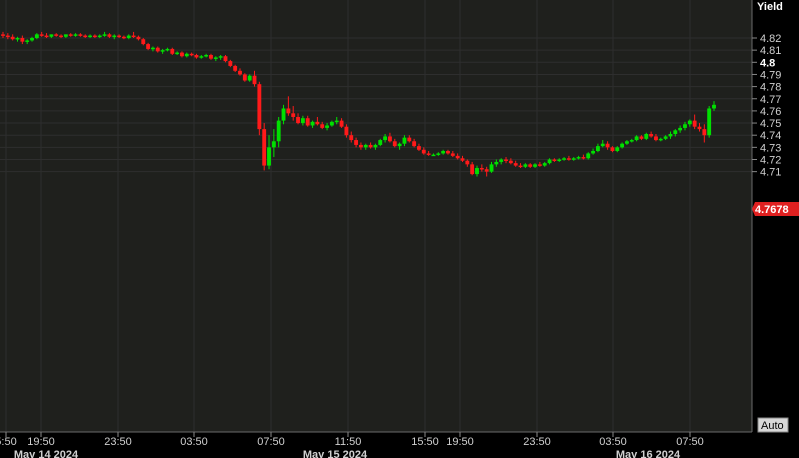  Describe the element at coordinates (118, 442) in the screenshot. I see `x-tick-label: 23:50` at that location.